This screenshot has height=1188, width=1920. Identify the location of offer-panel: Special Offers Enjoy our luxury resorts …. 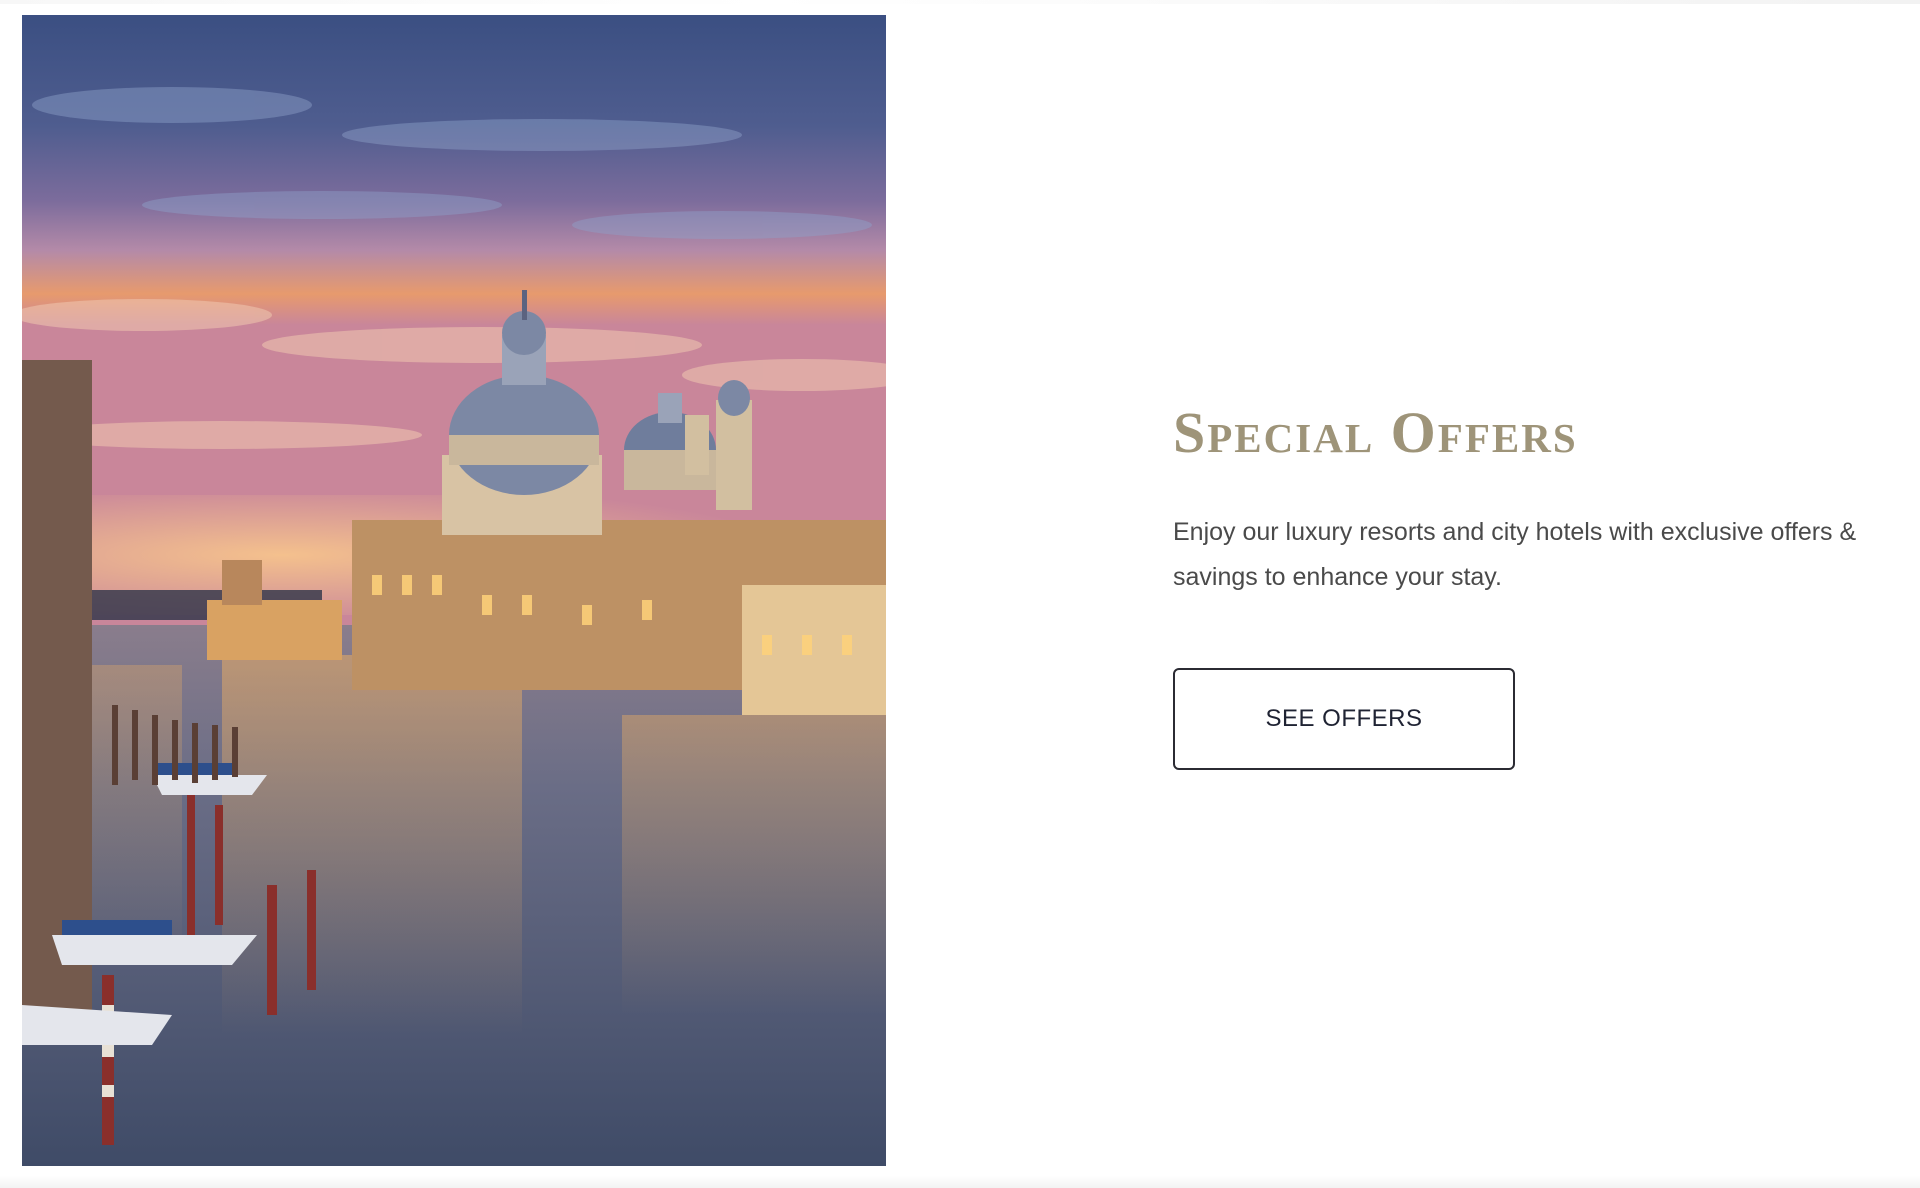
(1523, 585).